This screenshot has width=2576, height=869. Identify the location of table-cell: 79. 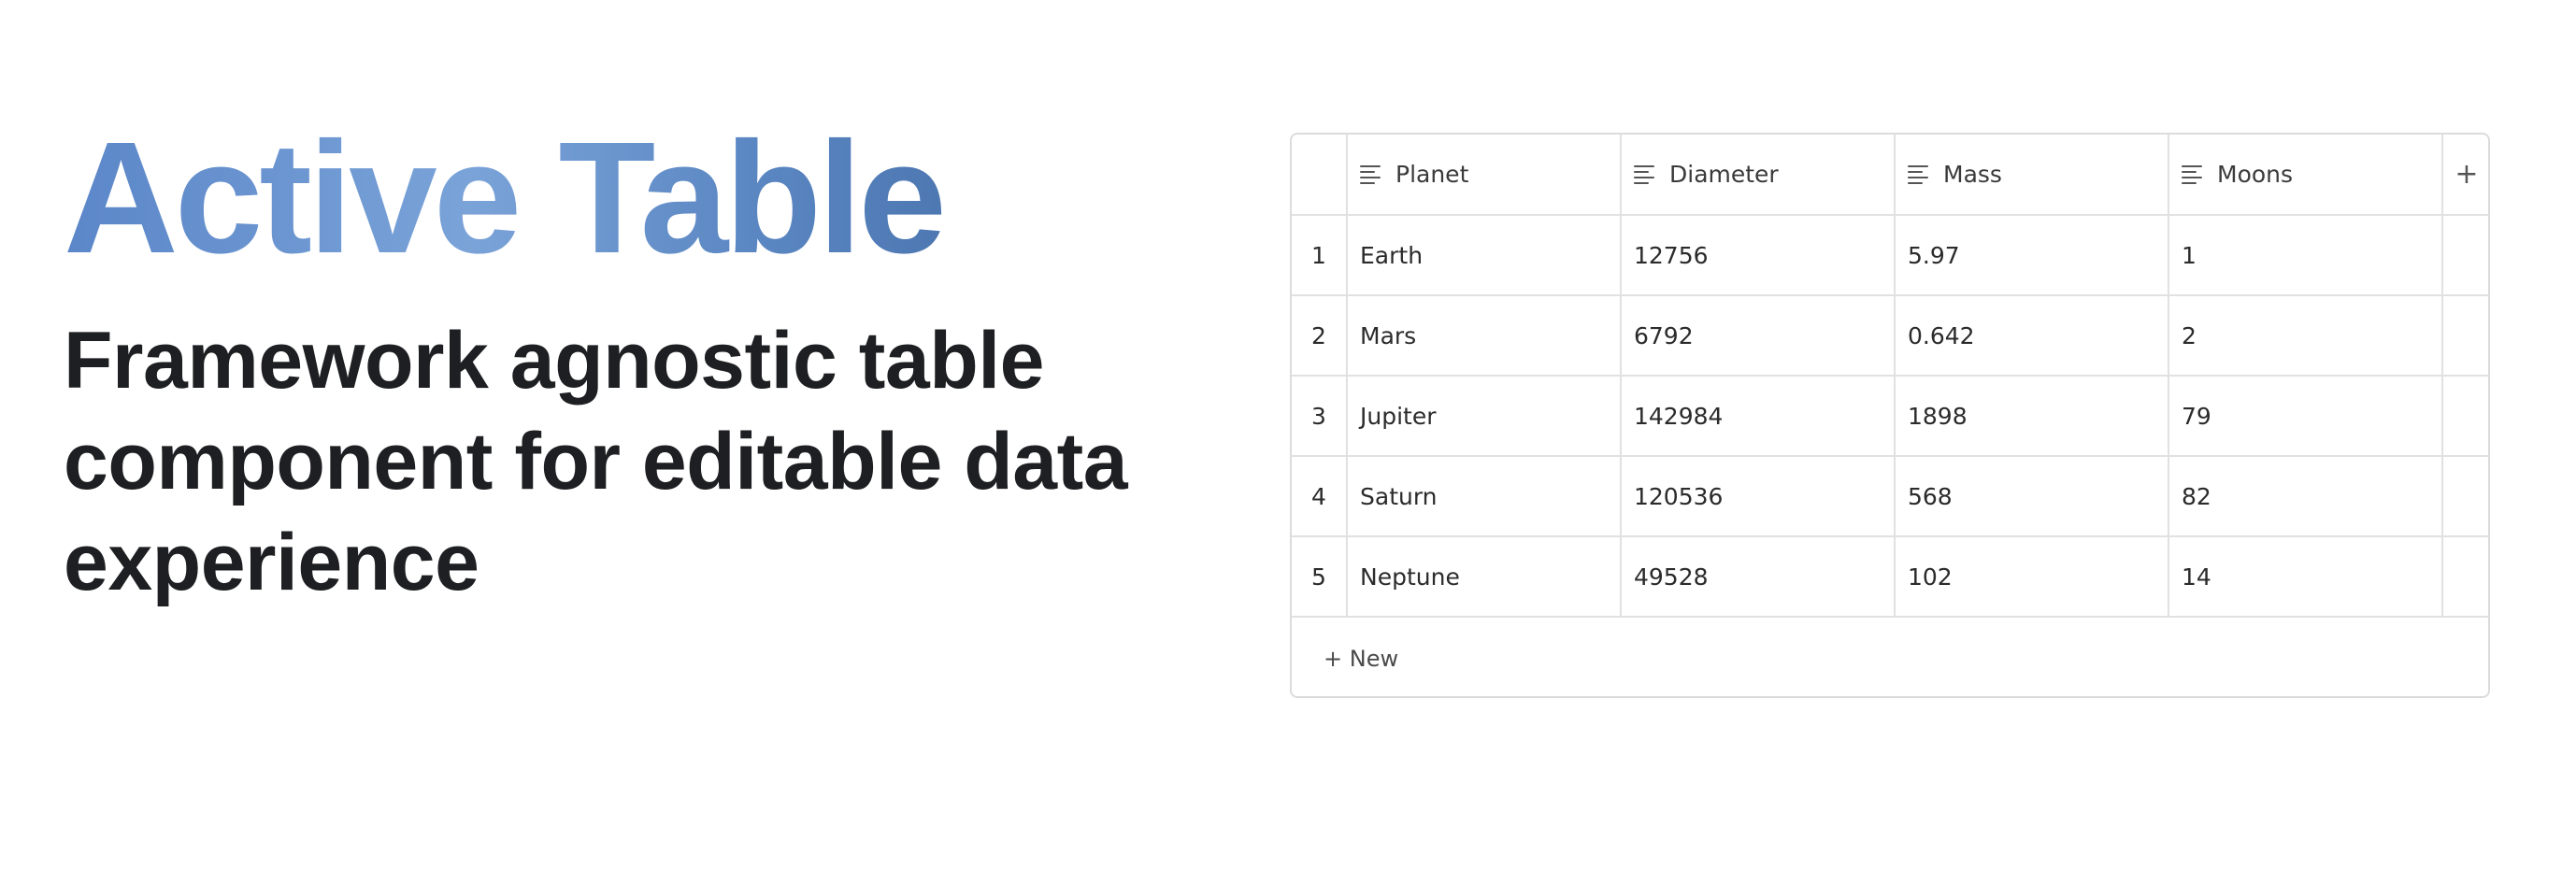
(2305, 416).